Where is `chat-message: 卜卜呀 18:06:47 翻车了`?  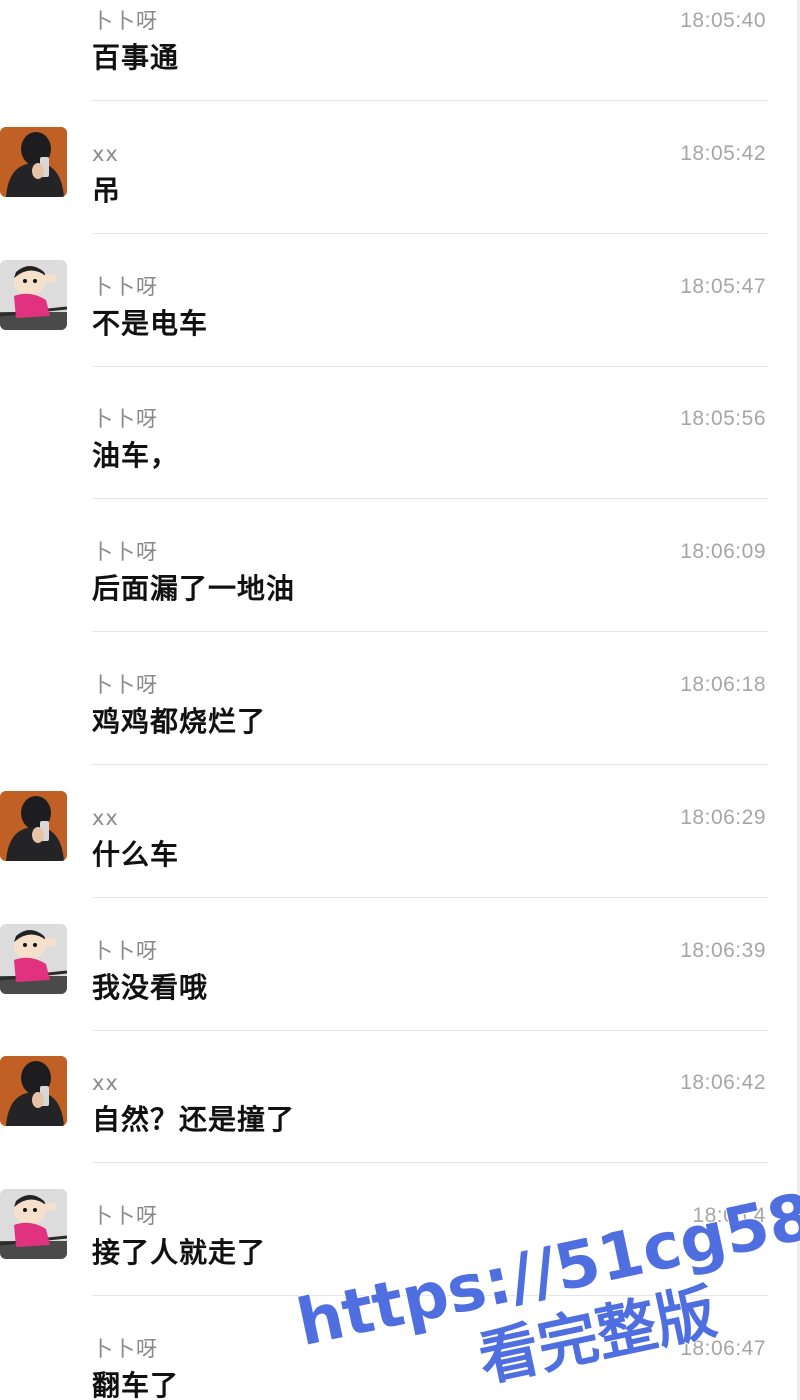 chat-message: 卜卜呀 18:06:47 翻车了 is located at coordinates (400, 1298).